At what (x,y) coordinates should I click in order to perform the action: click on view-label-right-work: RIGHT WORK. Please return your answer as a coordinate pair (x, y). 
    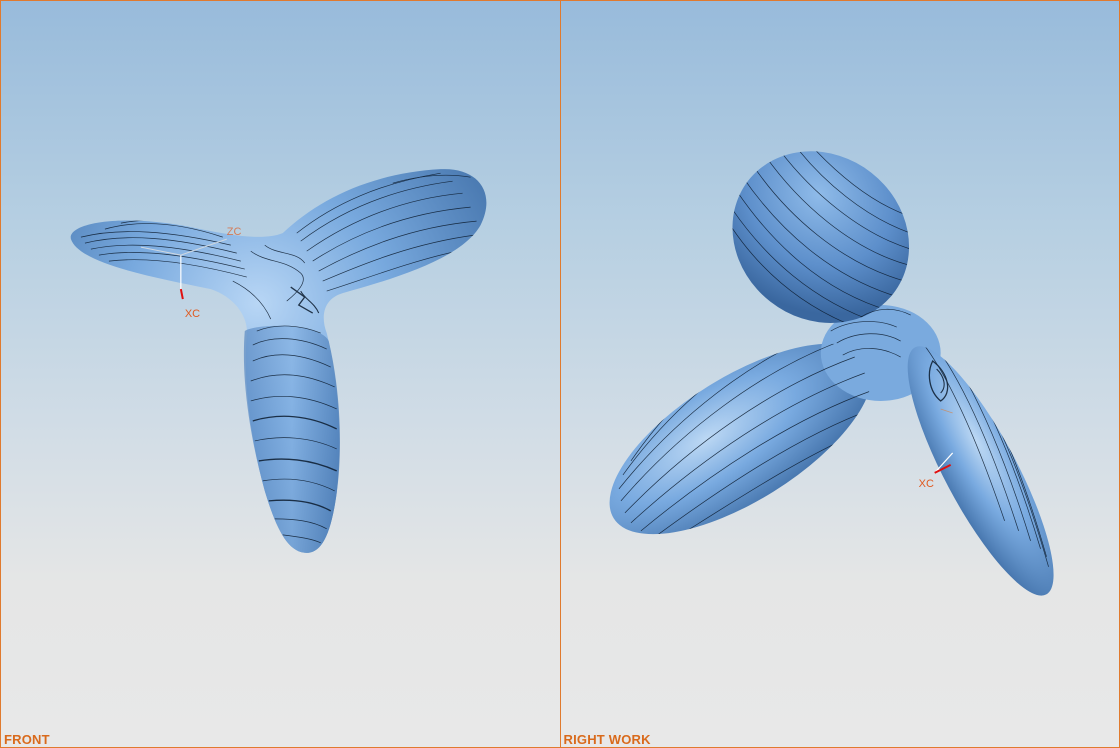
    Looking at the image, I should click on (607, 739).